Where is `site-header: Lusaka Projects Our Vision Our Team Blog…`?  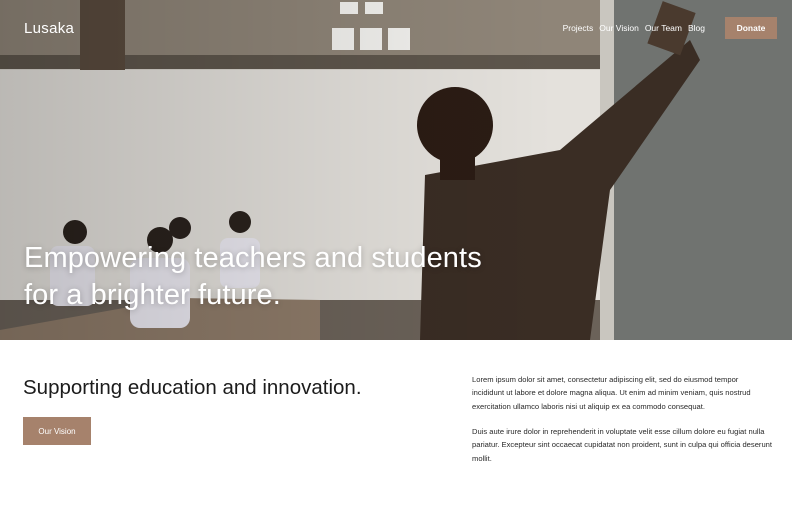 site-header: Lusaka Projects Our Vision Our Team Blog… is located at coordinates (396, 28).